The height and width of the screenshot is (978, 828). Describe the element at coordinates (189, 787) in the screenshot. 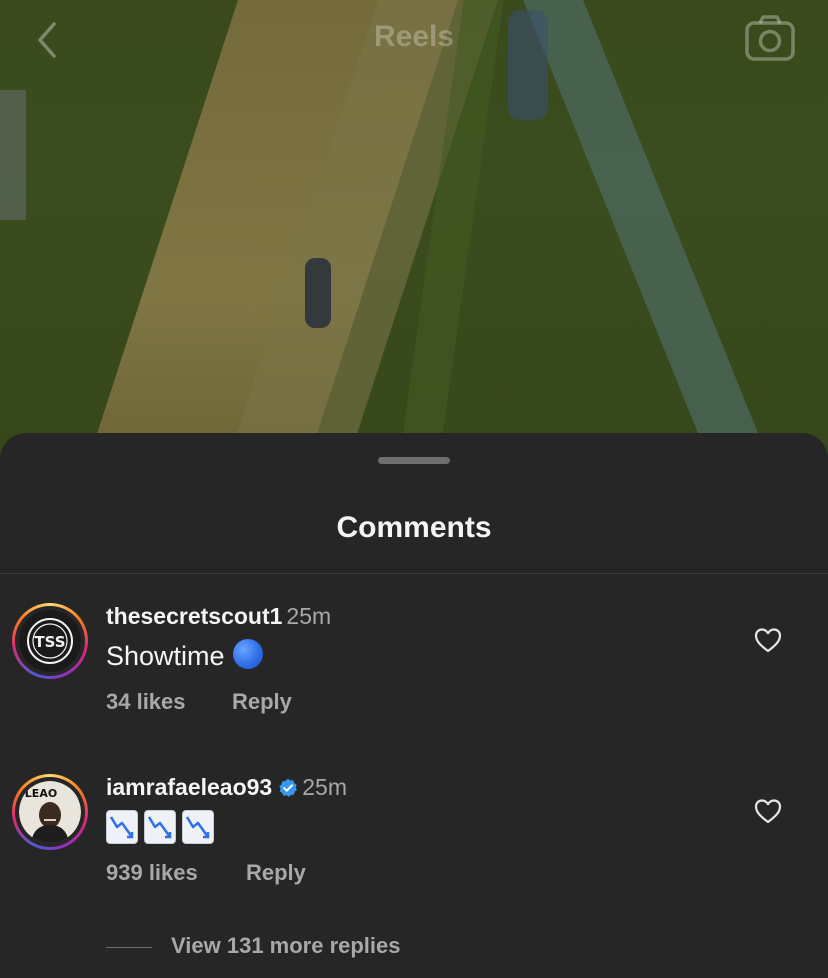

I see `username-text: iamrafaeleao93` at that location.